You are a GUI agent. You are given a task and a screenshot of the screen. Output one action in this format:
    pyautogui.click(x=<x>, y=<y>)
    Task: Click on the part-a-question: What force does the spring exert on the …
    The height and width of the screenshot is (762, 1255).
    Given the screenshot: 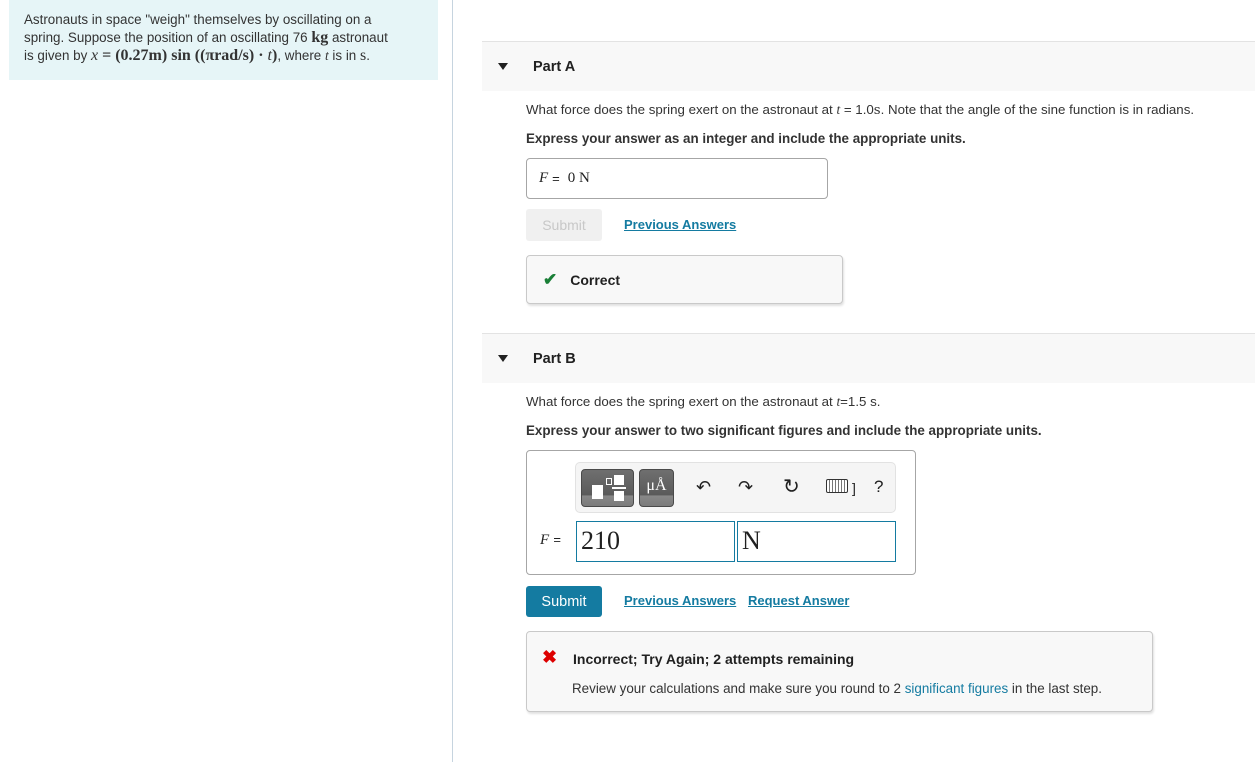 What is the action you would take?
    pyautogui.click(x=860, y=110)
    